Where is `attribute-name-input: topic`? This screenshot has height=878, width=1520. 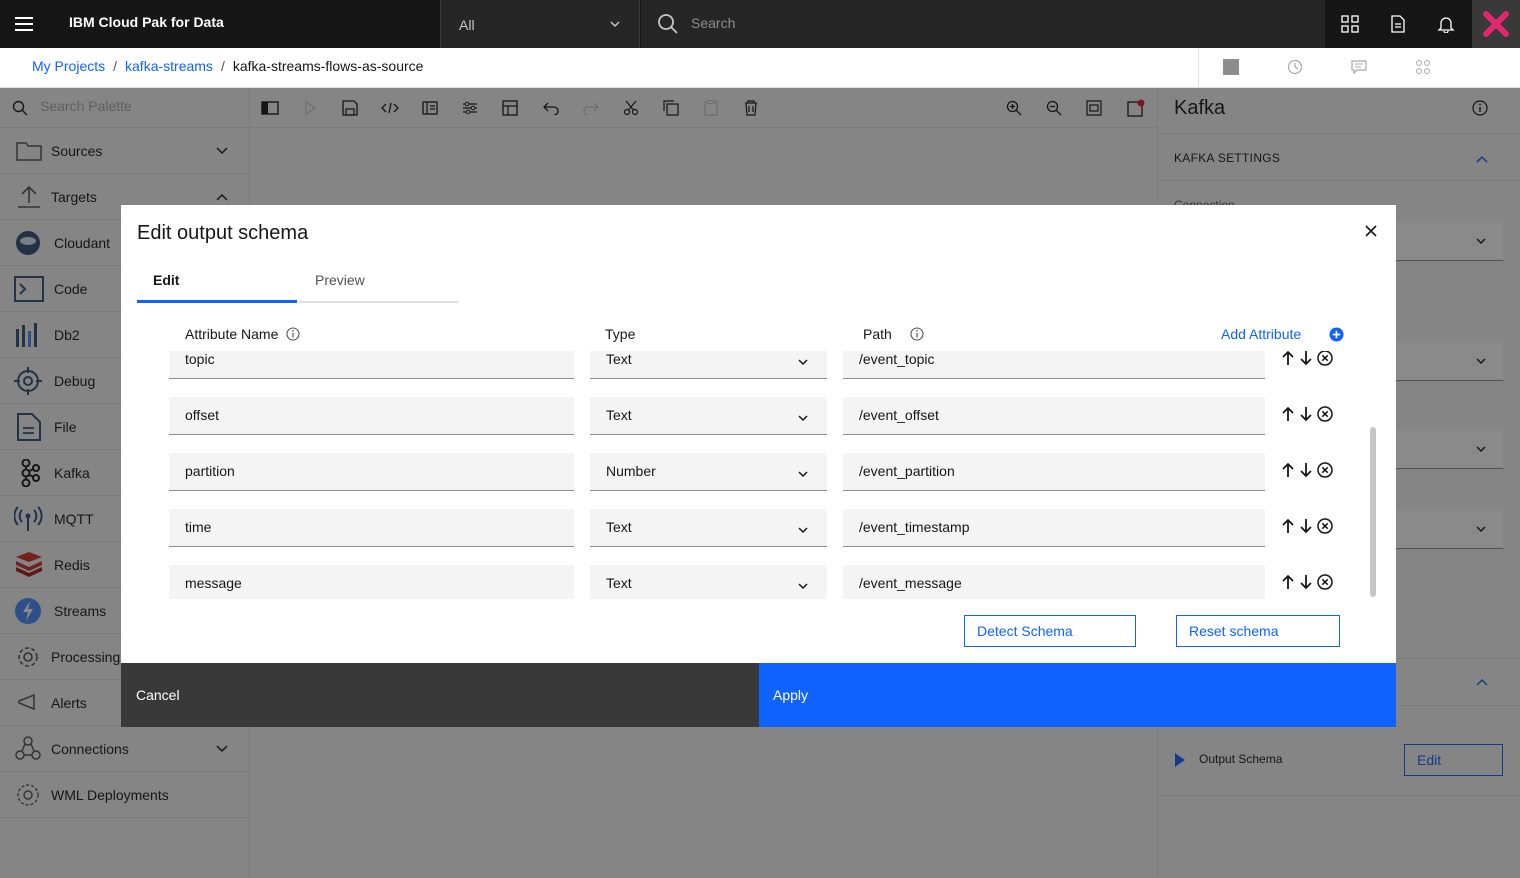
attribute-name-input: topic is located at coordinates (371, 365).